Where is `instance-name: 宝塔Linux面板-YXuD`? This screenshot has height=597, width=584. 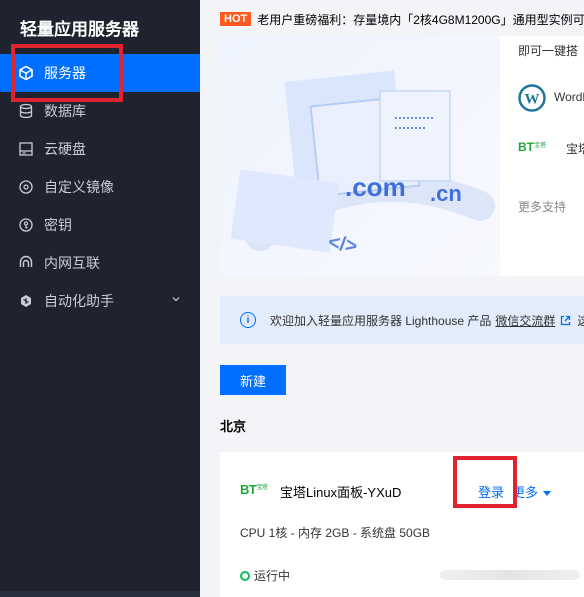 instance-name: 宝塔Linux面板-YXuD is located at coordinates (340, 491).